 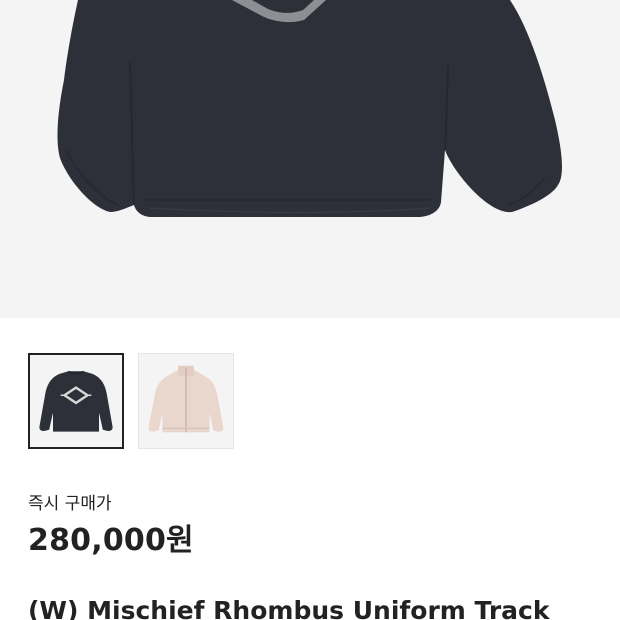 What do you see at coordinates (70, 504) in the screenshot?
I see `price-label: 즉시 구매가` at bounding box center [70, 504].